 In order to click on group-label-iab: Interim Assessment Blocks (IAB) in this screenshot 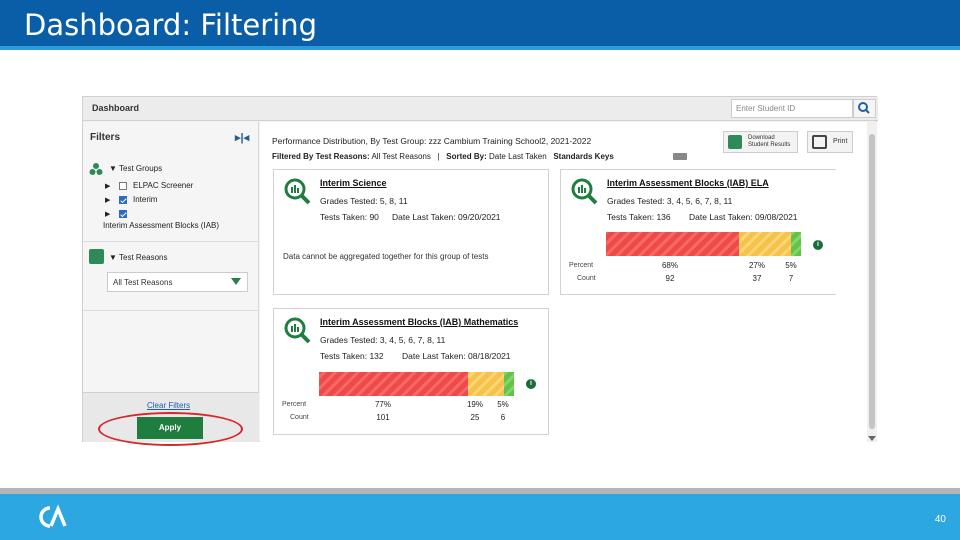, I will do `click(161, 225)`.